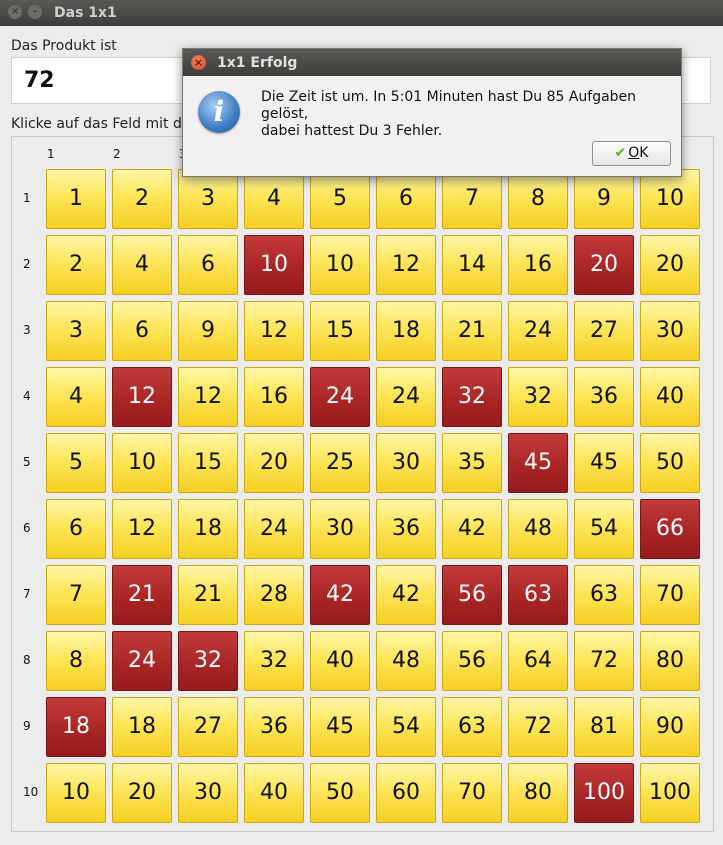 This screenshot has height=845, width=723. Describe the element at coordinates (472, 661) in the screenshot. I see `grid-cell: 56` at that location.